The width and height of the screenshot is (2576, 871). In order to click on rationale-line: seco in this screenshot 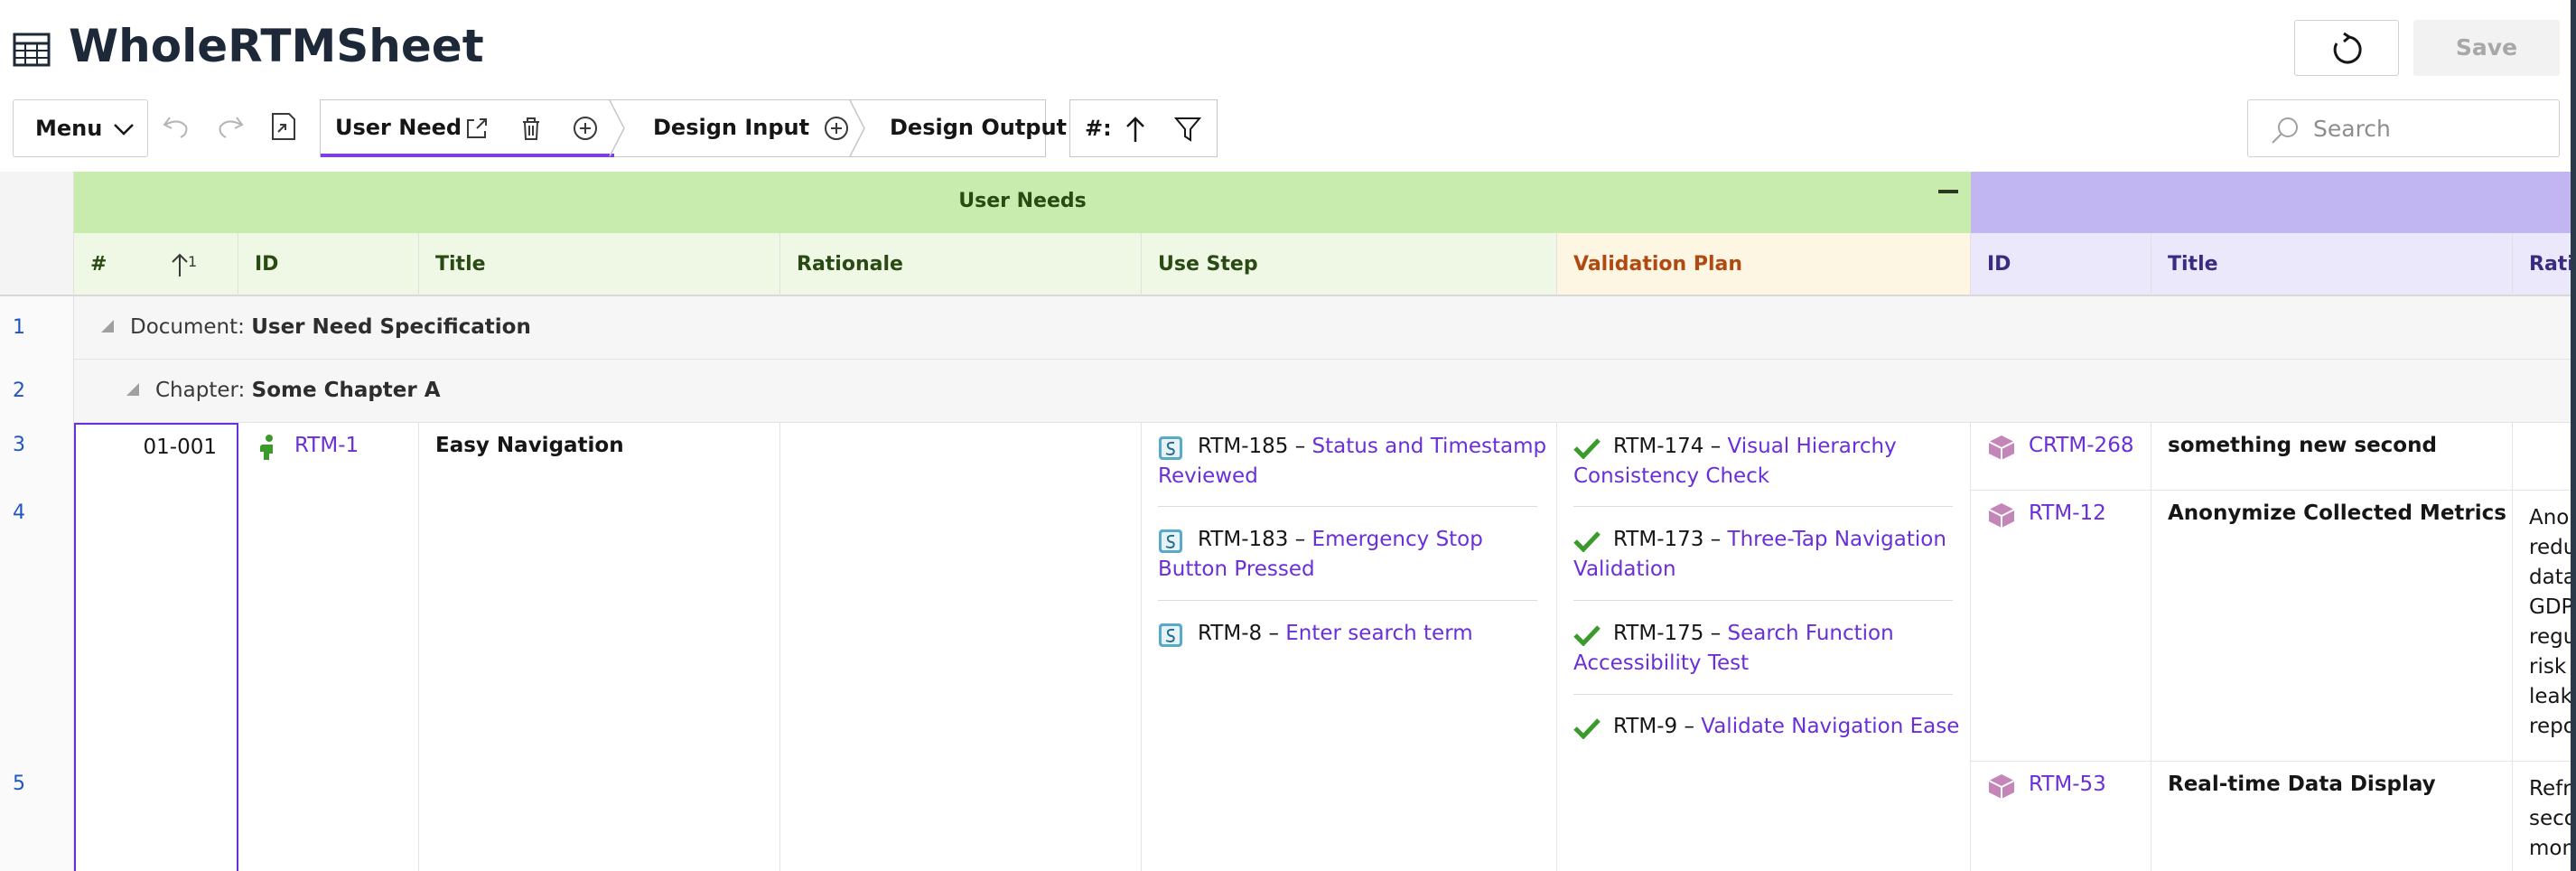, I will do `click(2552, 818)`.